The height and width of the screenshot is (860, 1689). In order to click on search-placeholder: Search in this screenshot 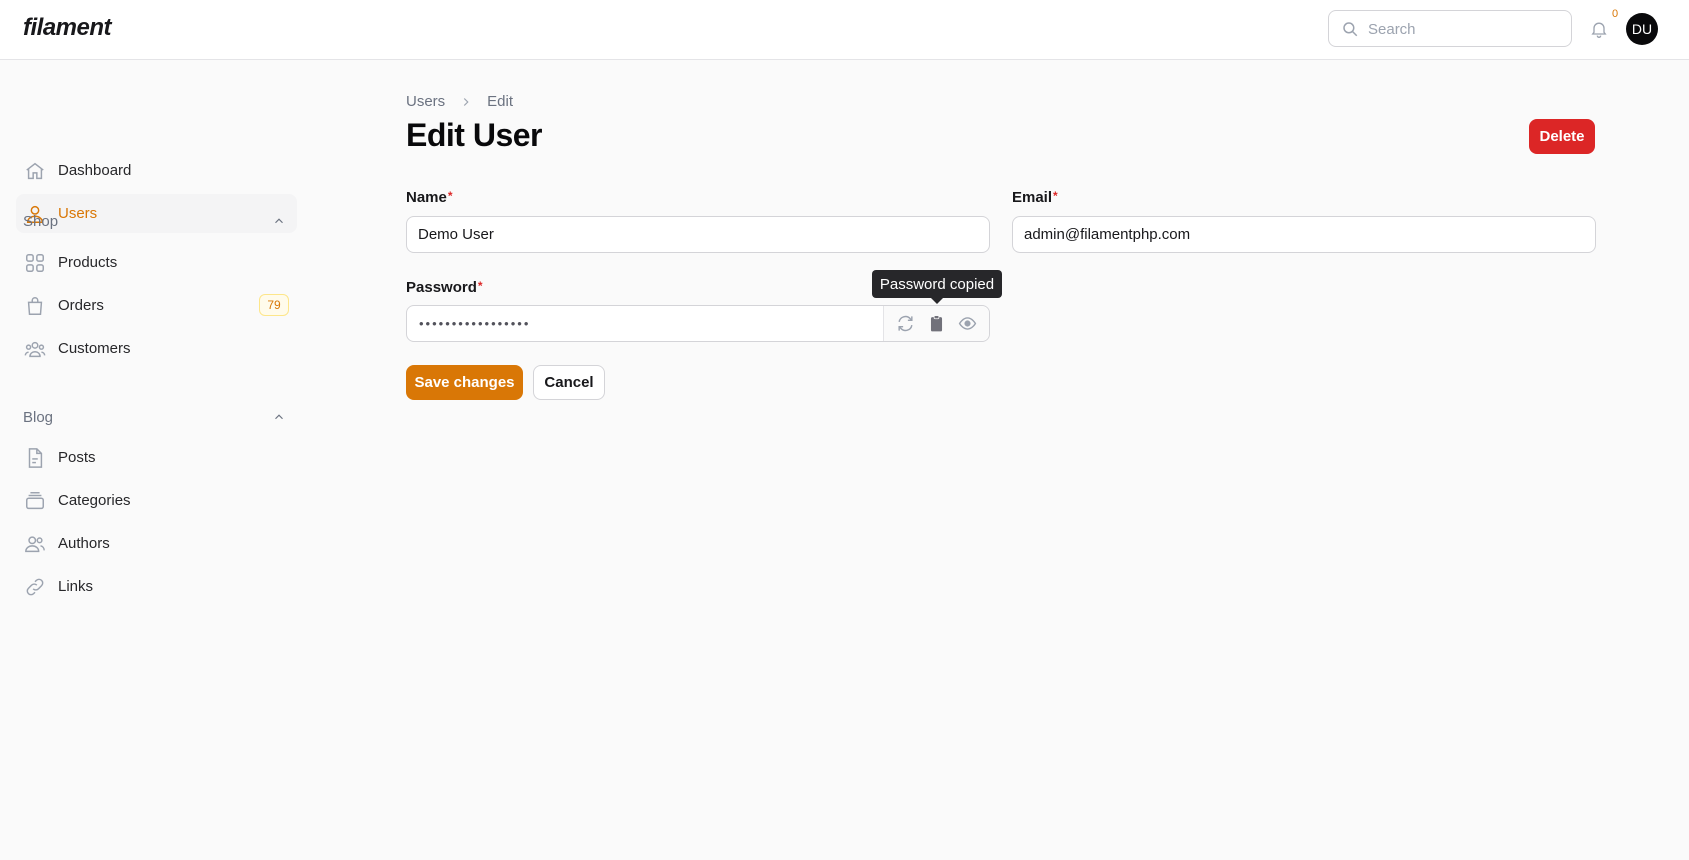, I will do `click(1392, 29)`.